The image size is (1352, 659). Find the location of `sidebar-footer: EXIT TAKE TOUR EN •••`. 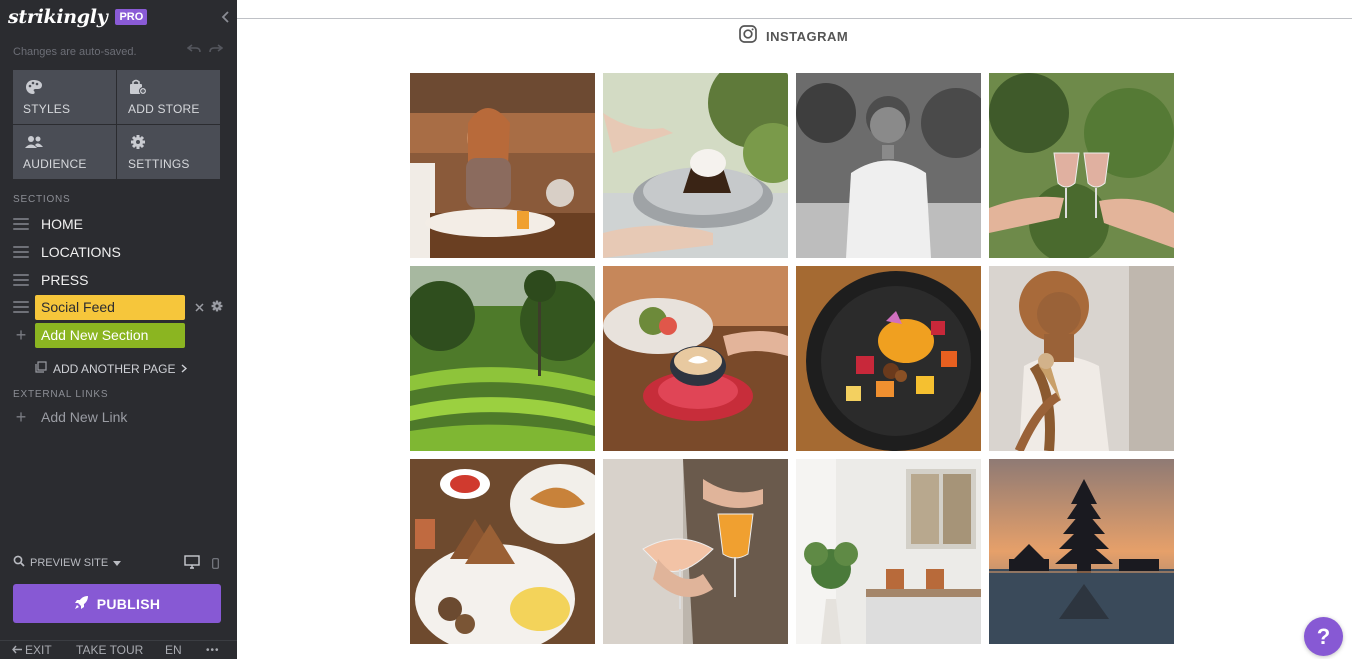

sidebar-footer: EXIT TAKE TOUR EN ••• is located at coordinates (118, 649).